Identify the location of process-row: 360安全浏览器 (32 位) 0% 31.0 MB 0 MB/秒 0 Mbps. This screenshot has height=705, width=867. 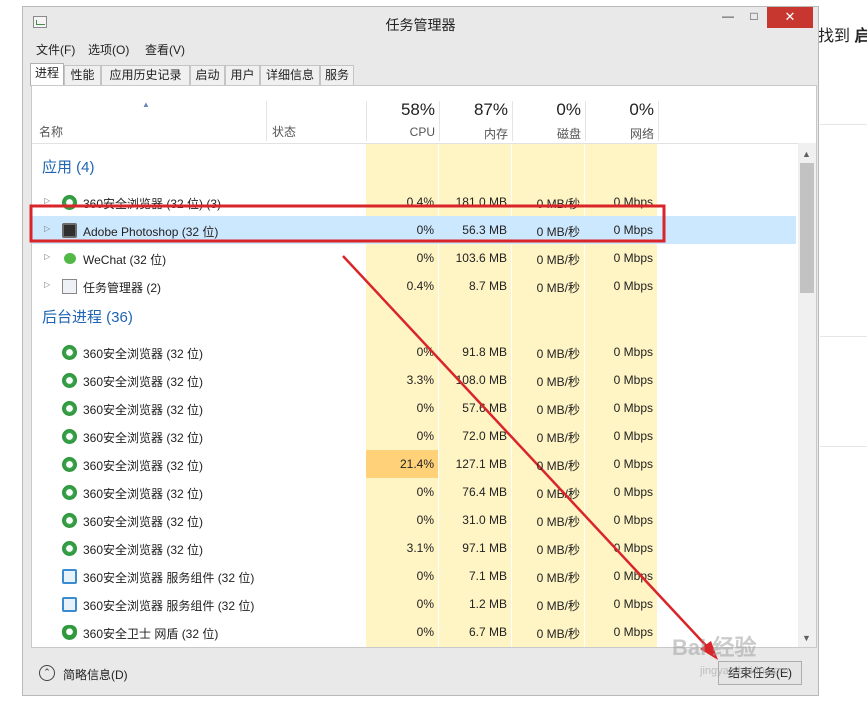
(414, 520).